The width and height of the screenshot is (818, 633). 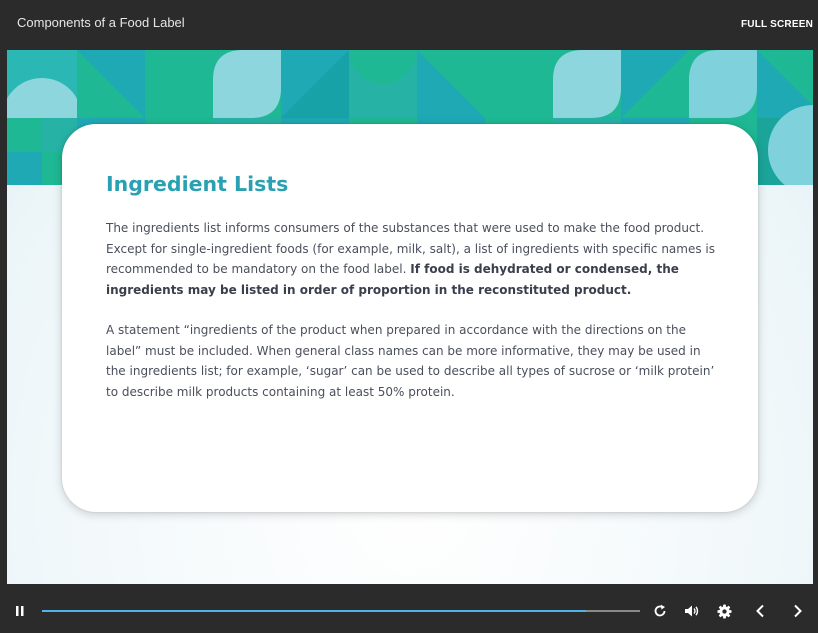 I want to click on top-bar: Components of a Food Label FULL SCREEN, so click(x=409, y=25).